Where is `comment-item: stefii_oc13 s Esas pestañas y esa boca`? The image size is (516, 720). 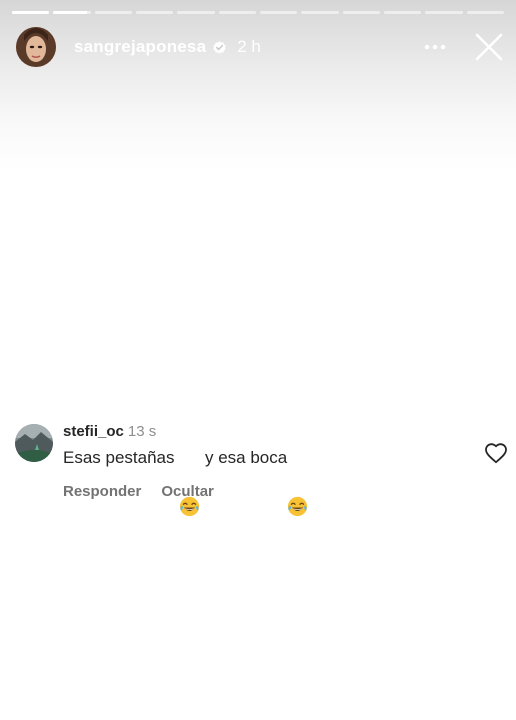
comment-item: stefii_oc13 s Esas pestañas y esa boca is located at coordinates (261, 468).